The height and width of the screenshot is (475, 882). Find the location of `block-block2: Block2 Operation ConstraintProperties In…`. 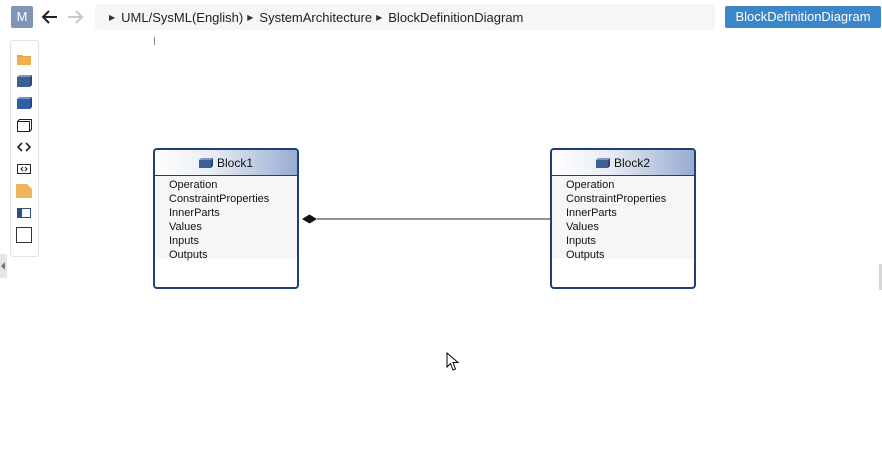

block-block2: Block2 Operation ConstraintProperties In… is located at coordinates (623, 218).